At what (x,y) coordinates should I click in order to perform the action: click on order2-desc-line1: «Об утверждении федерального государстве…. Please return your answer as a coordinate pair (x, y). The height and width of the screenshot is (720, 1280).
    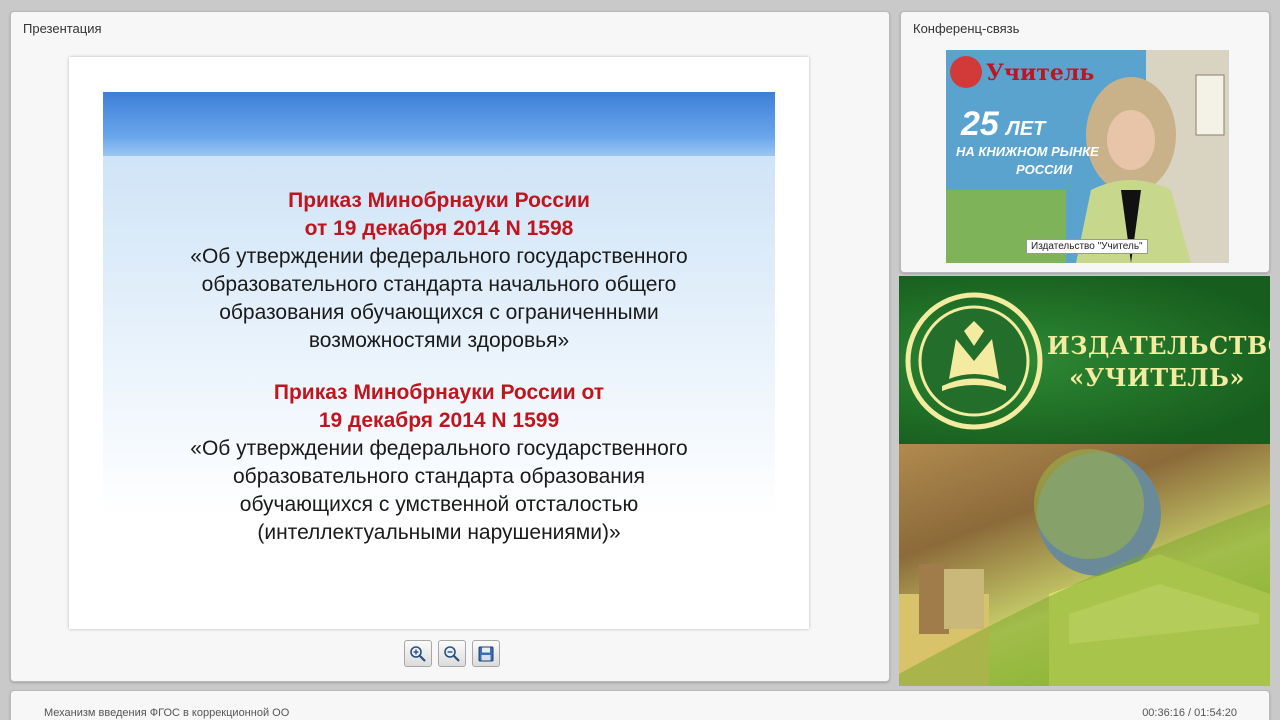
    Looking at the image, I should click on (439, 448).